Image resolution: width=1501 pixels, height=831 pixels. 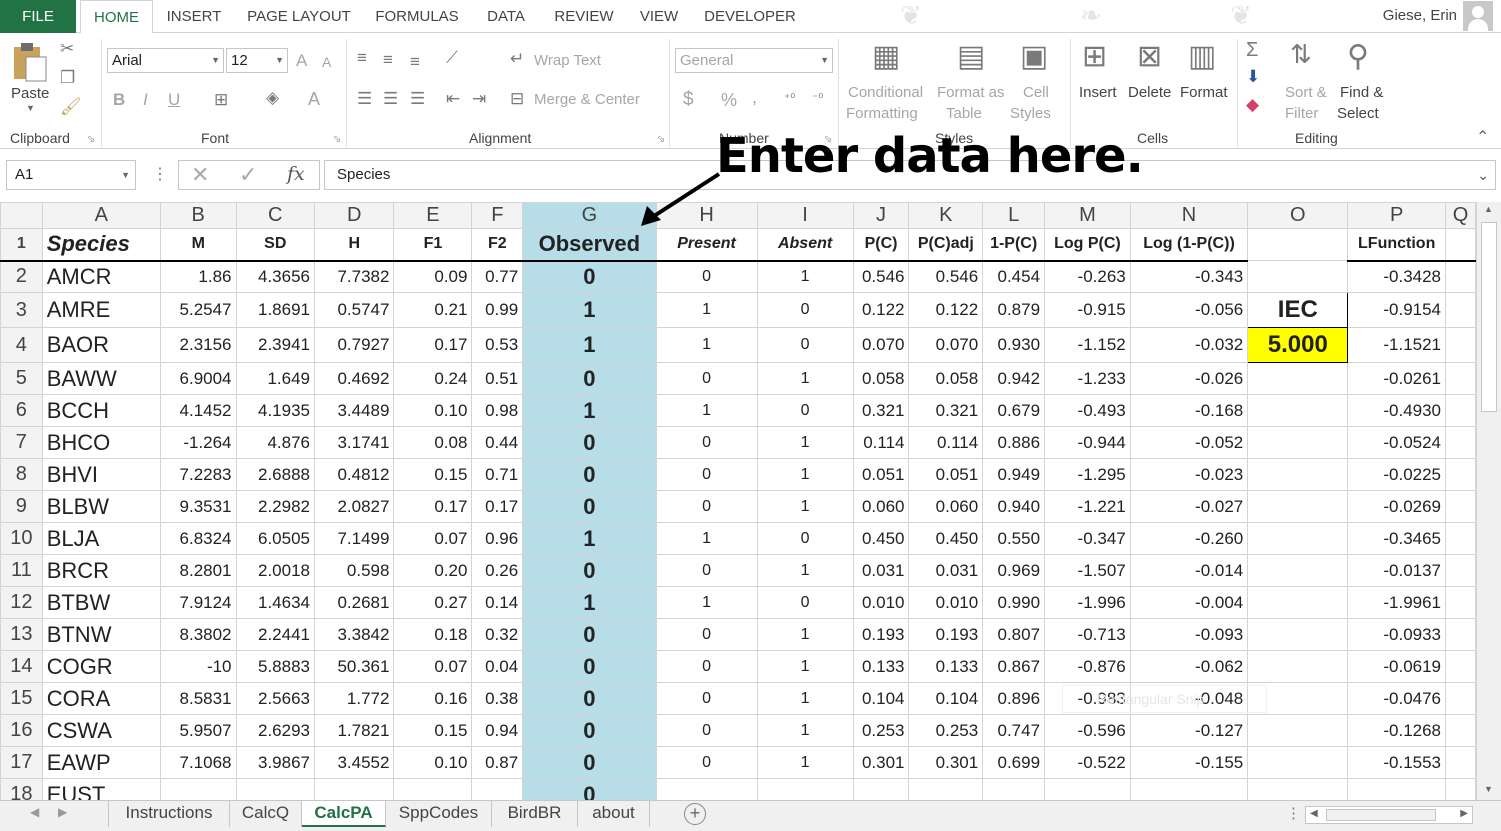 I want to click on cell: 0.679, so click(x=1014, y=410).